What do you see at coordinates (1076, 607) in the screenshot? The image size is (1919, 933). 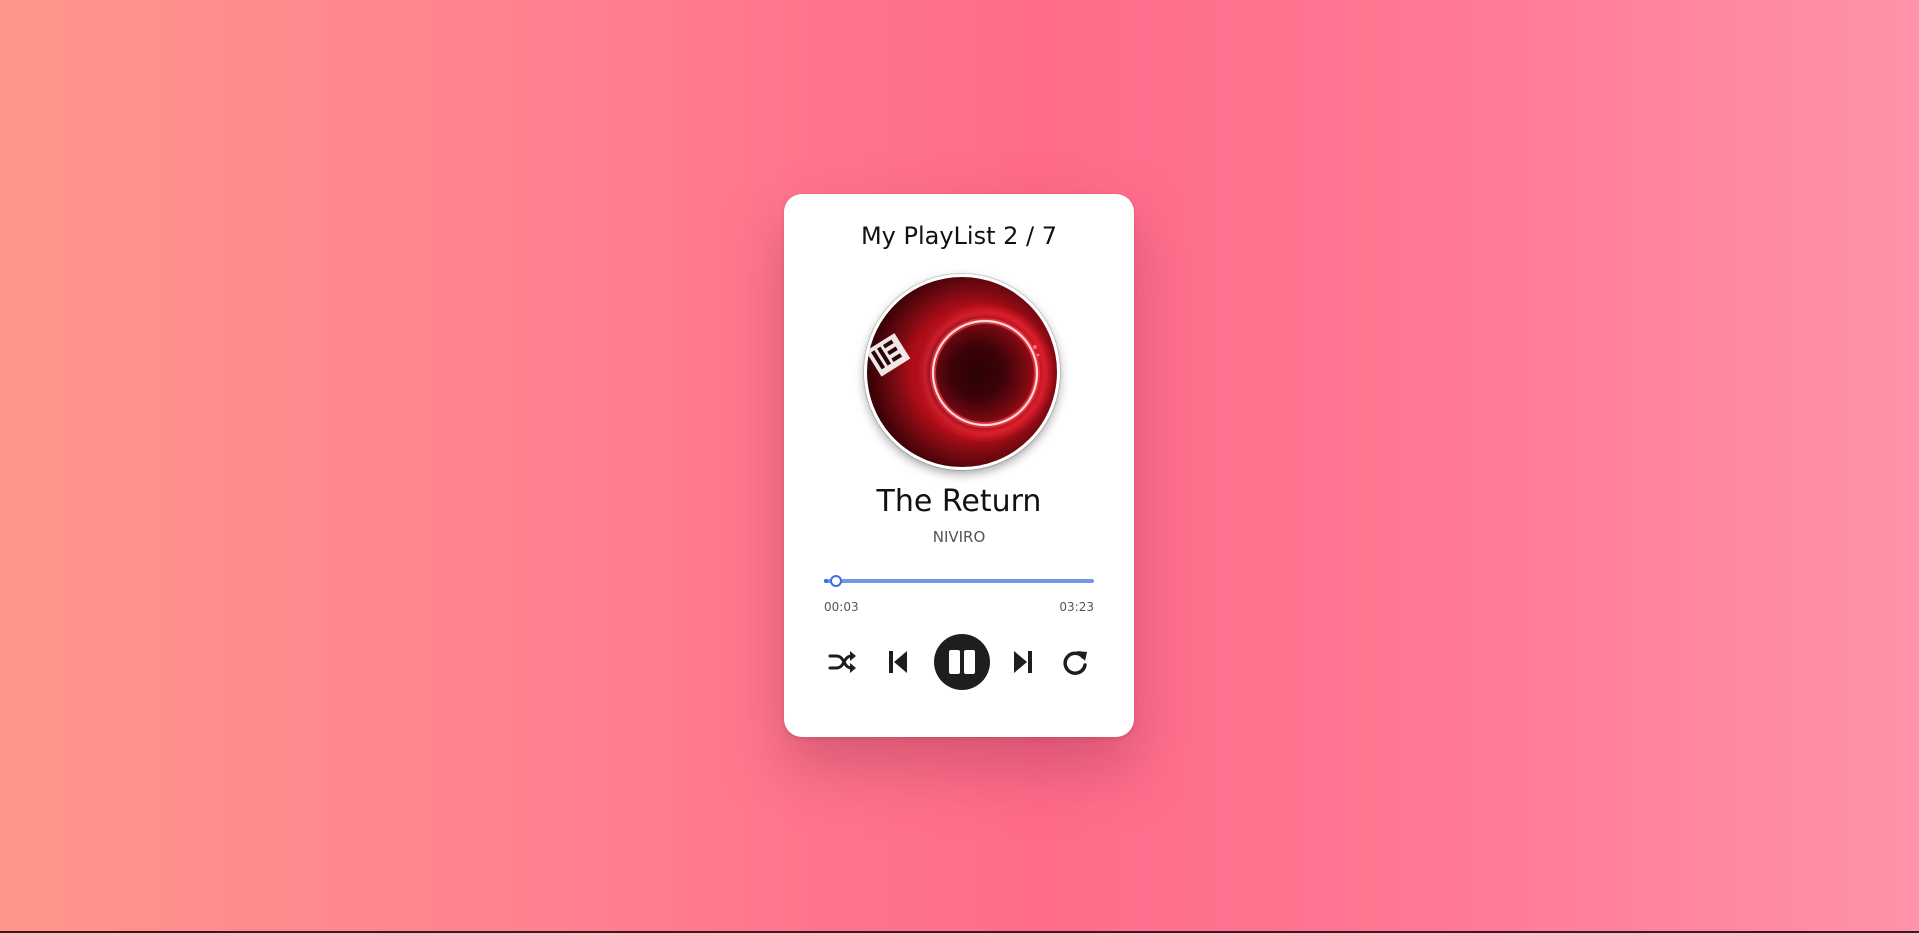 I see `total-time: 03:23` at bounding box center [1076, 607].